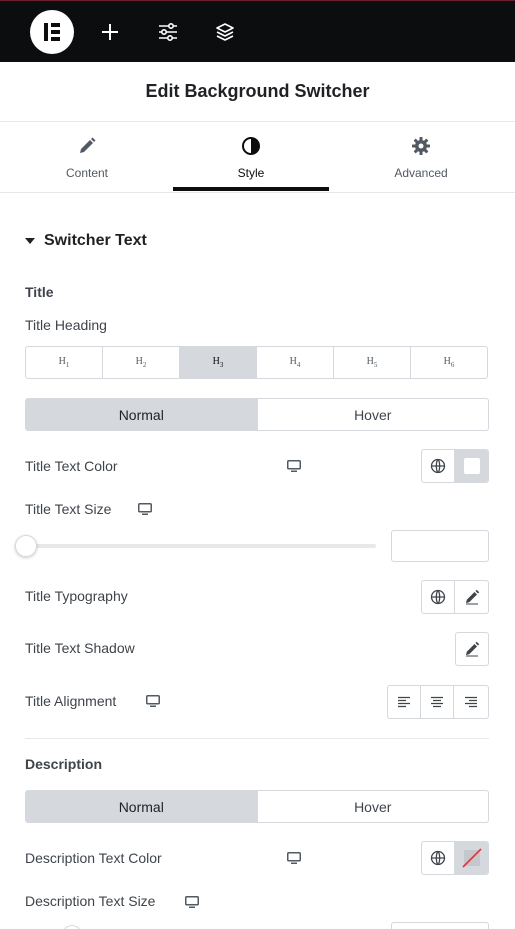 The image size is (515, 929). I want to click on tab-style: Style, so click(251, 157).